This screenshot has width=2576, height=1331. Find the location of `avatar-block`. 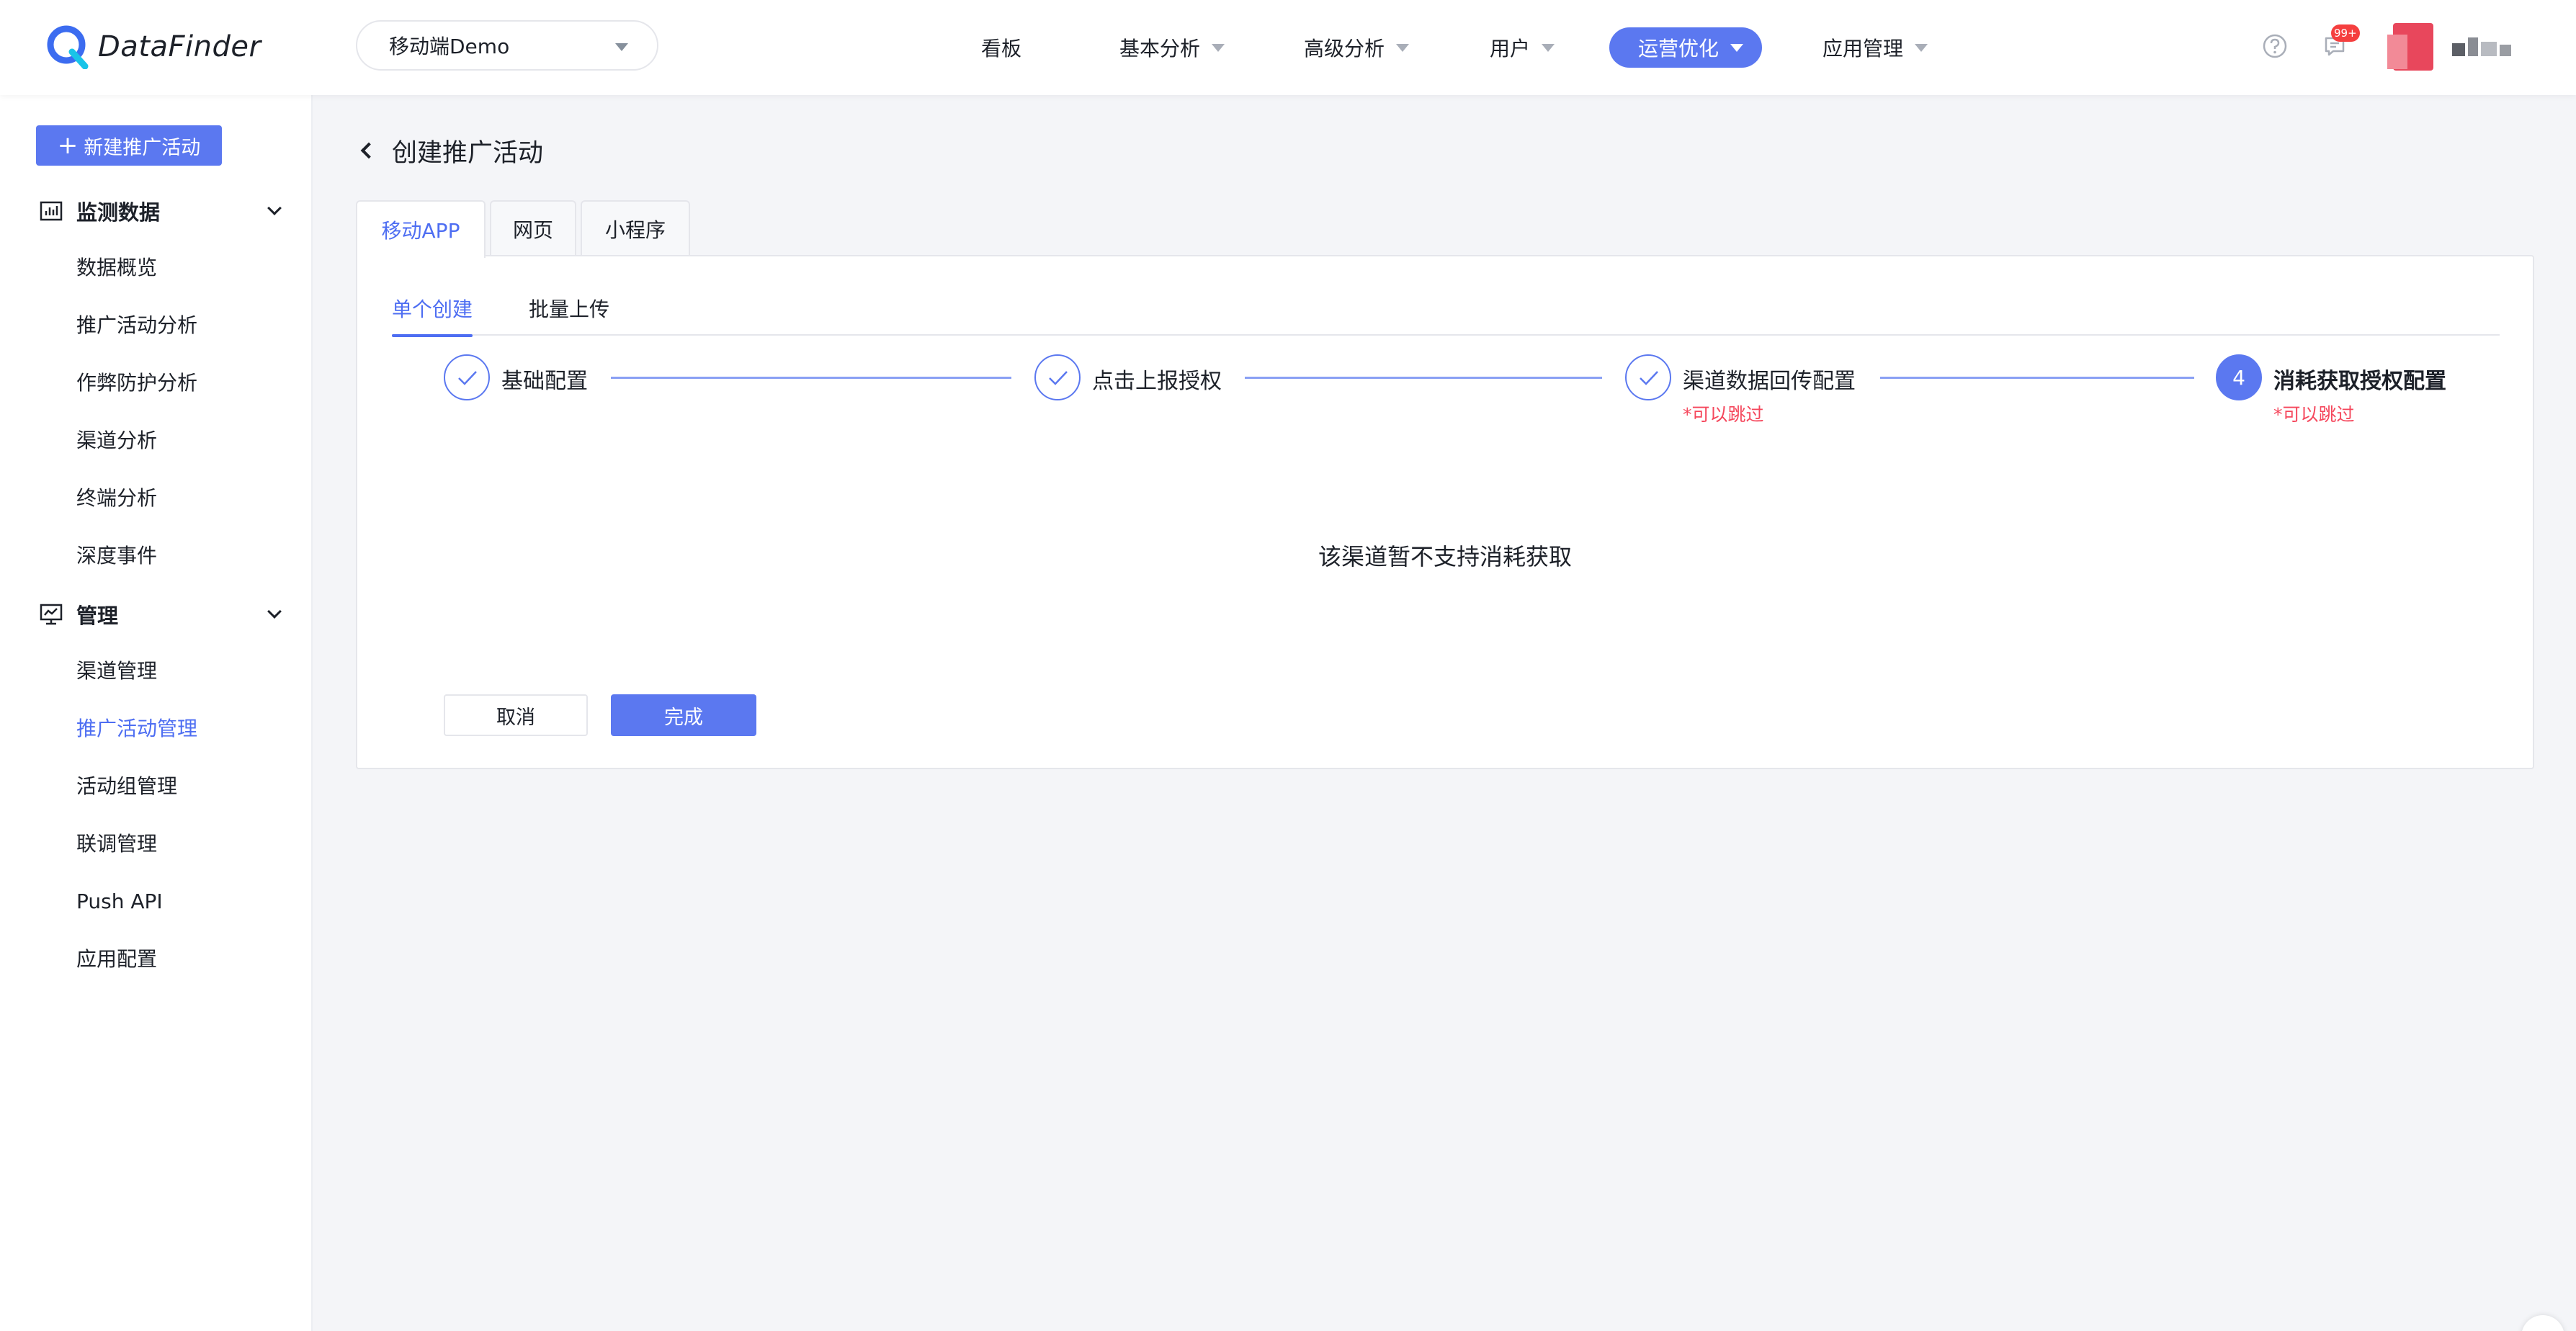

avatar-block is located at coordinates (2397, 52).